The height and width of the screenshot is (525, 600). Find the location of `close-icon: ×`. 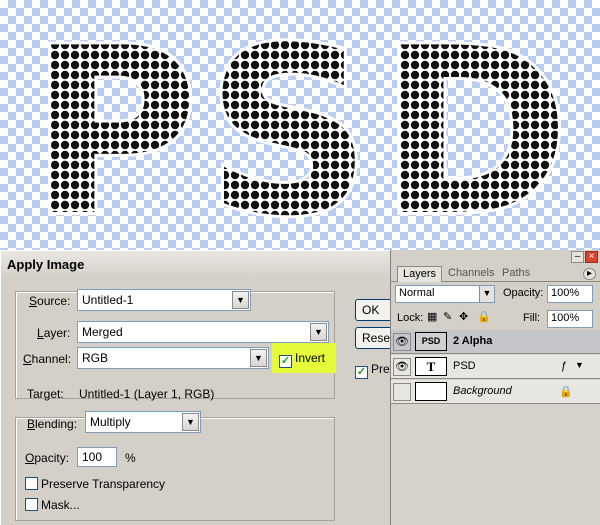

close-icon: × is located at coordinates (591, 257).